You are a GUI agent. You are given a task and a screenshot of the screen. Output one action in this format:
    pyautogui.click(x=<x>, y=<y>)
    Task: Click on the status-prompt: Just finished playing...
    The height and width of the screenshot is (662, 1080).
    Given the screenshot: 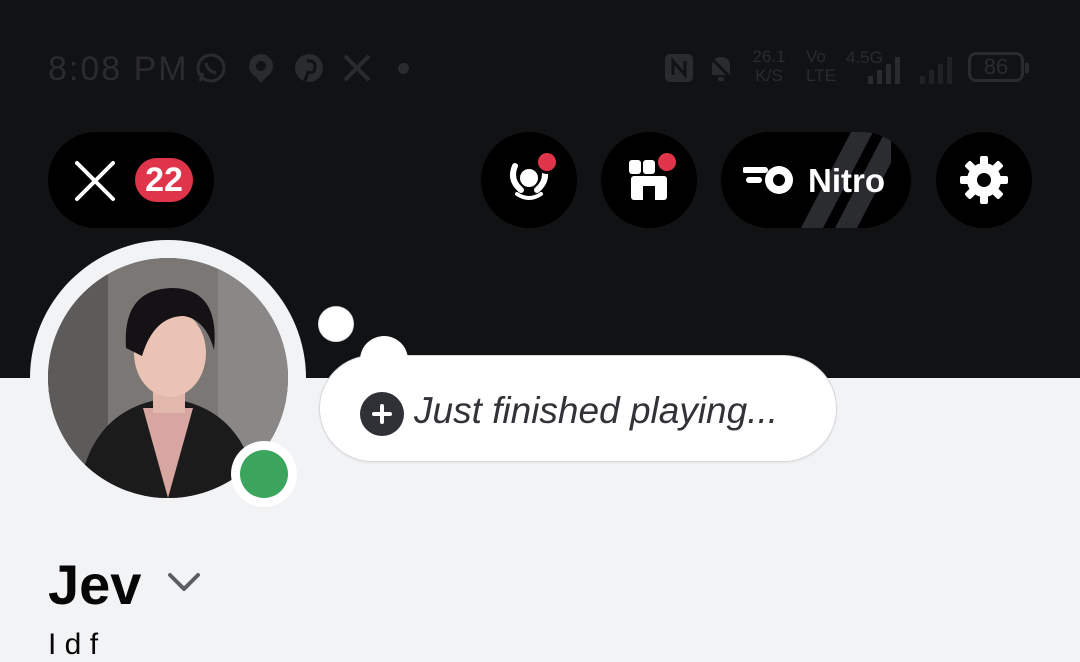 What is the action you would take?
    pyautogui.click(x=596, y=410)
    